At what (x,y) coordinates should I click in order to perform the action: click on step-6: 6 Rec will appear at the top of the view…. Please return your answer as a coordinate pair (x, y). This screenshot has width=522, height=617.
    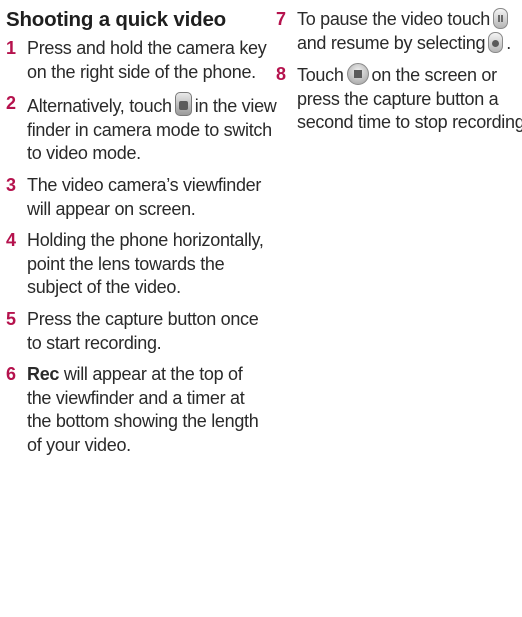
    Looking at the image, I should click on (136, 410).